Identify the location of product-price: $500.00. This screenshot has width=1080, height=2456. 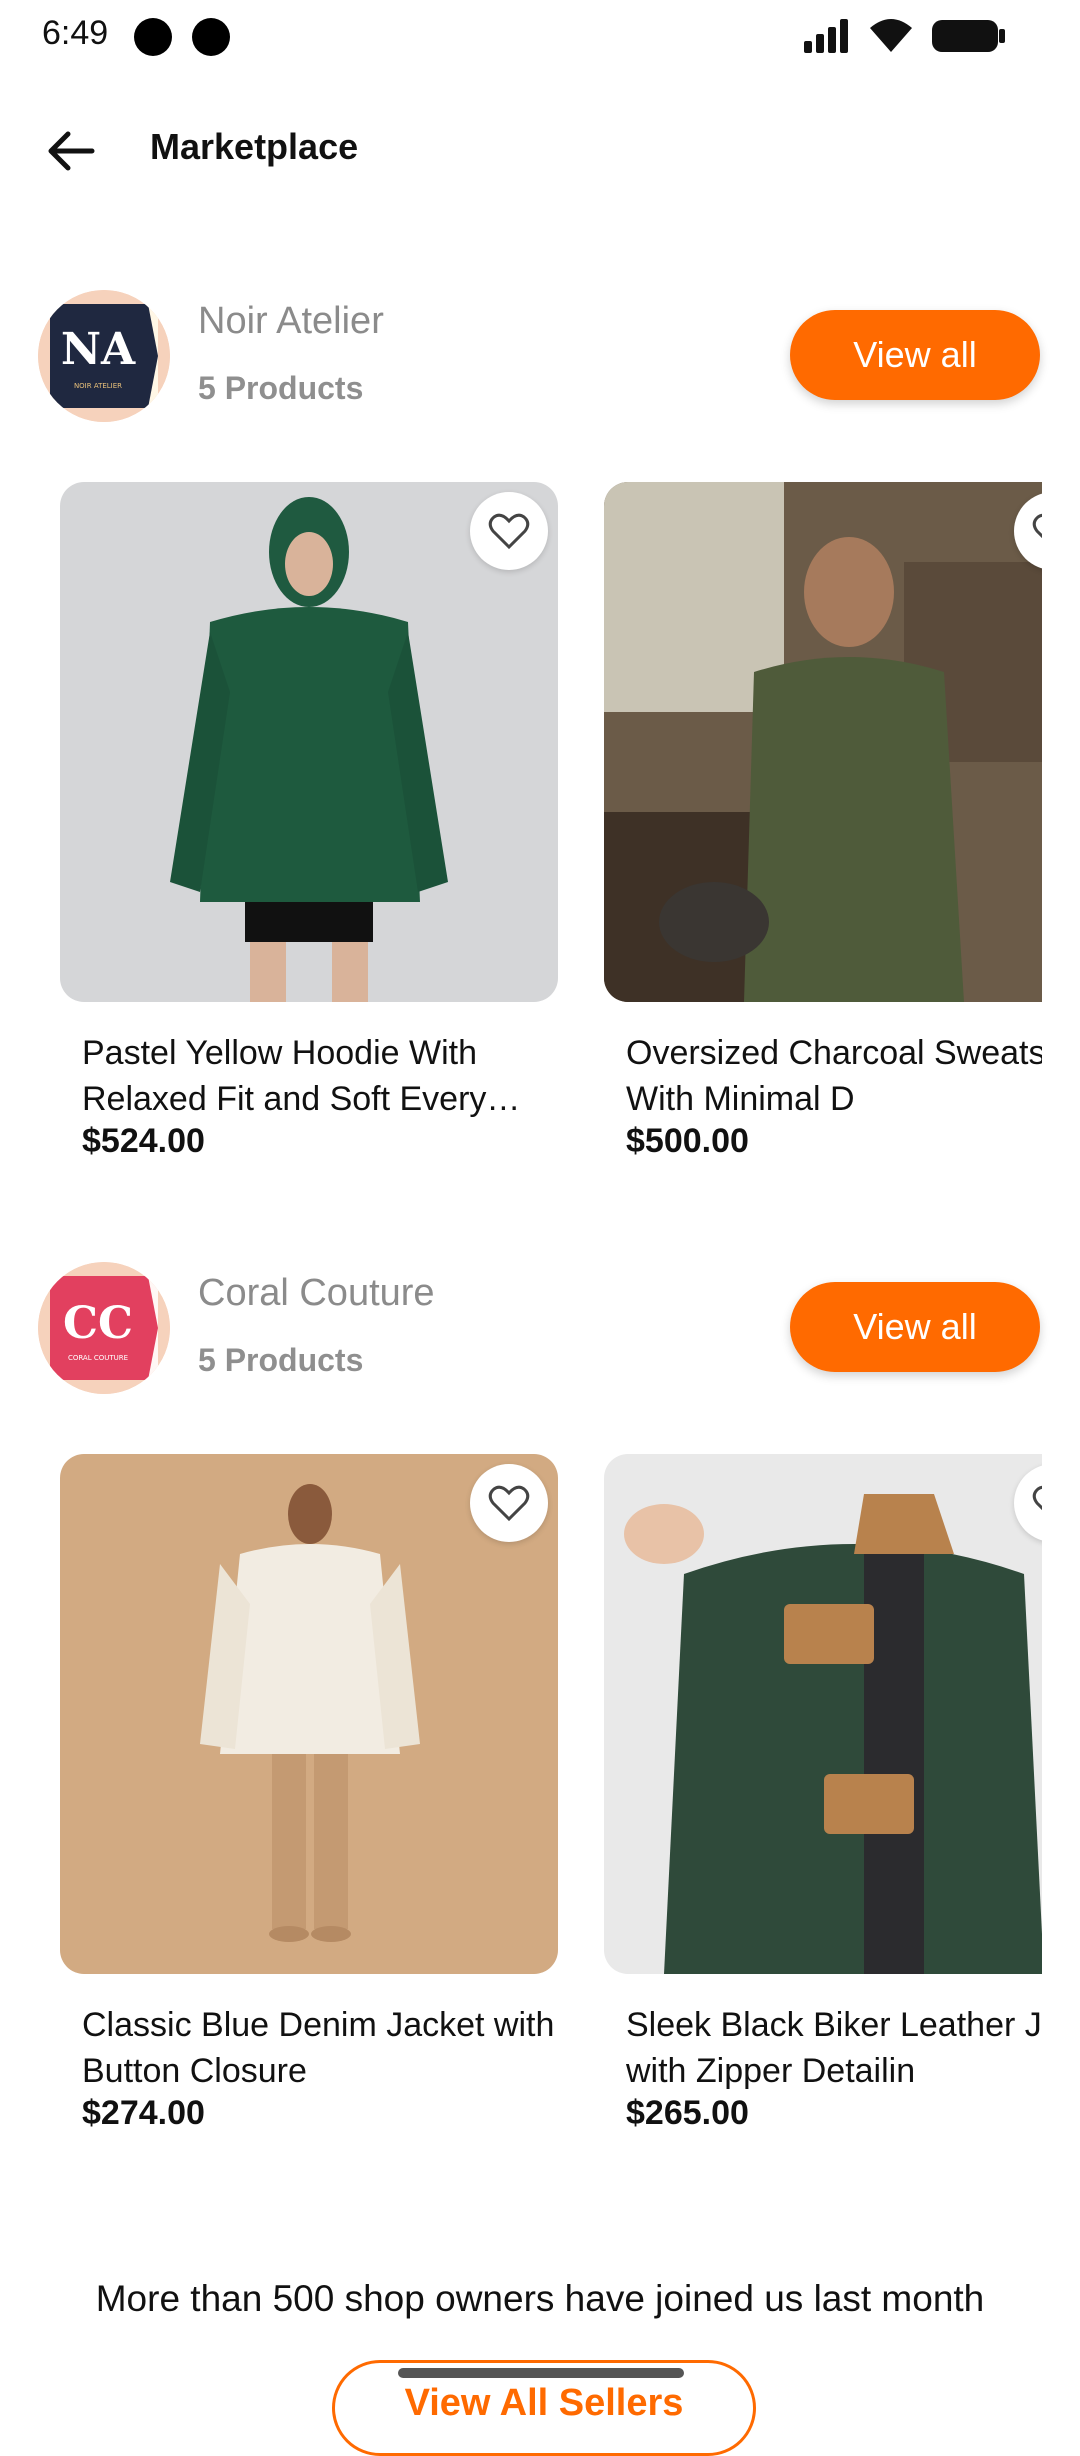
(687, 1141).